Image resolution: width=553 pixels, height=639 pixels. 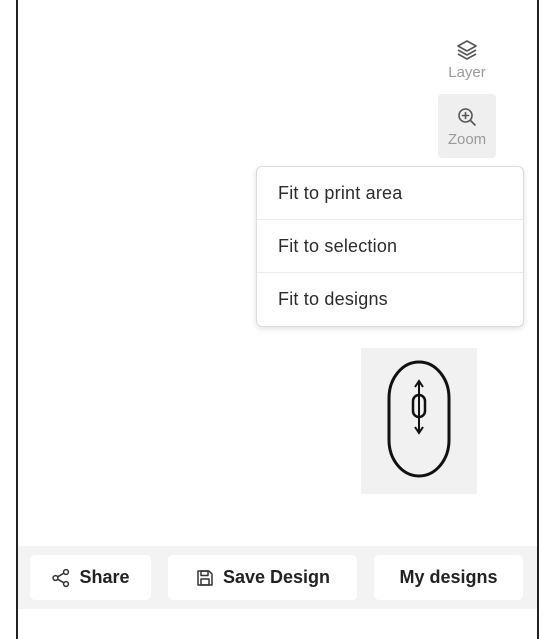 What do you see at coordinates (467, 72) in the screenshot?
I see `layer-tool-label: Layer` at bounding box center [467, 72].